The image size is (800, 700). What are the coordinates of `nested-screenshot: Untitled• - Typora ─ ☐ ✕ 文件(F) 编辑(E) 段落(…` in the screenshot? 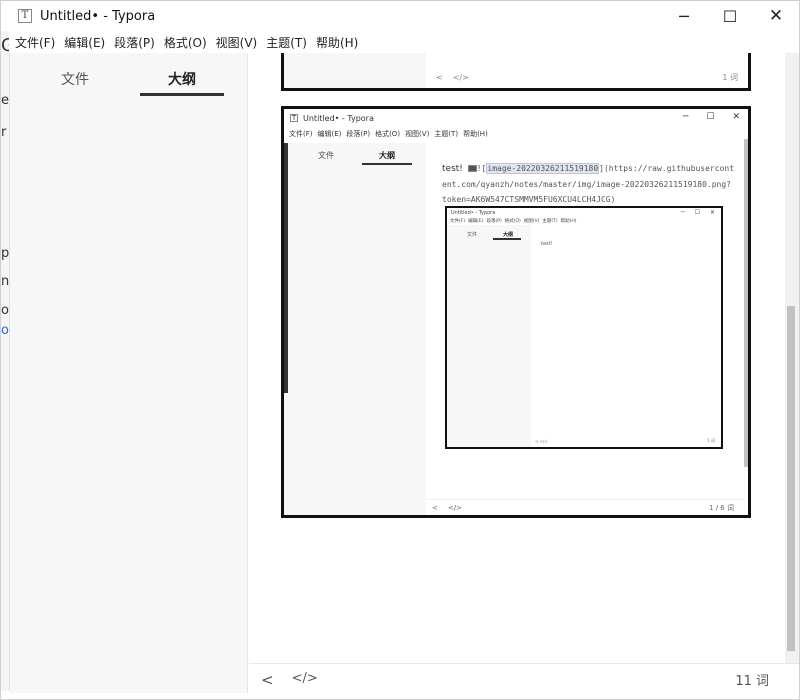 It's located at (584, 327).